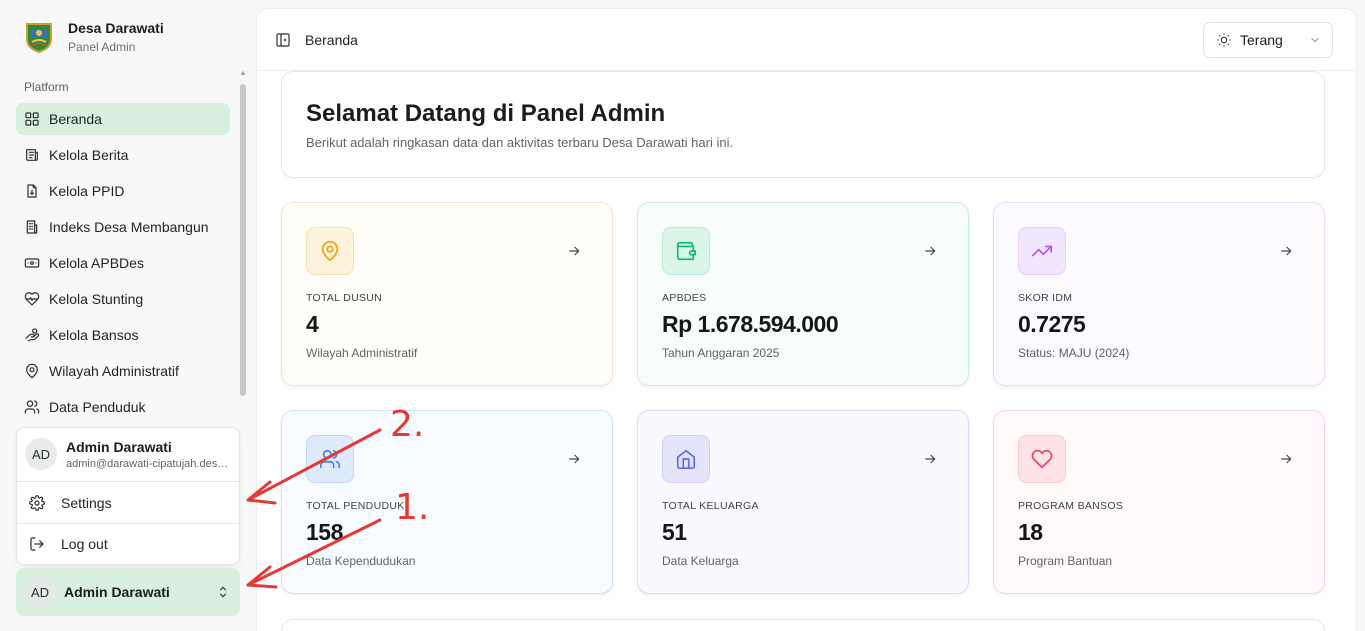  What do you see at coordinates (721, 353) in the screenshot?
I see `card-subtitle: Tahun Anggaran 2025` at bounding box center [721, 353].